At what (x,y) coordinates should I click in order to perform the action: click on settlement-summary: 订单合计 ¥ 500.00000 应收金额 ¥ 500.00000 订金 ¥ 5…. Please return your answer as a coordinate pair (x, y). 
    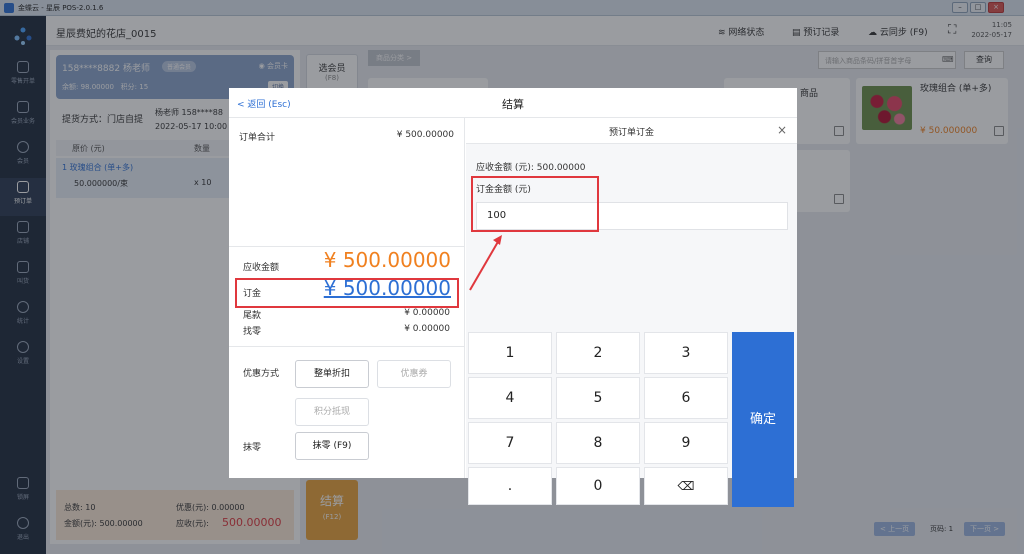
    Looking at the image, I should click on (347, 298).